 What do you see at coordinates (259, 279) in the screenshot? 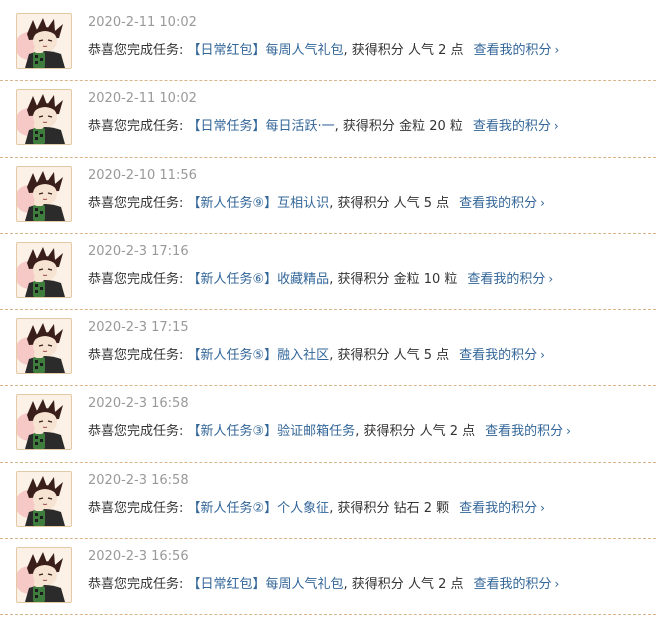
I see `task-link: 【新人任务⑥】收藏精品` at bounding box center [259, 279].